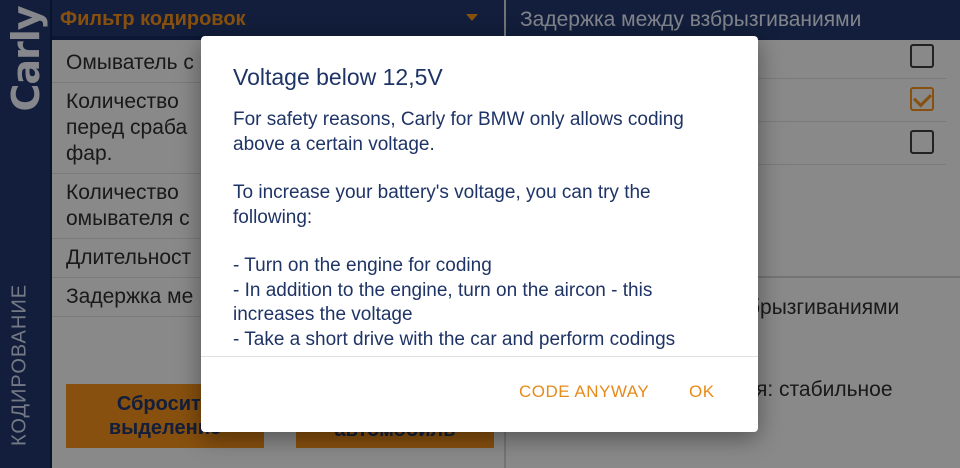 The width and height of the screenshot is (960, 468). Describe the element at coordinates (702, 392) in the screenshot. I see `ok-button: OK` at that location.